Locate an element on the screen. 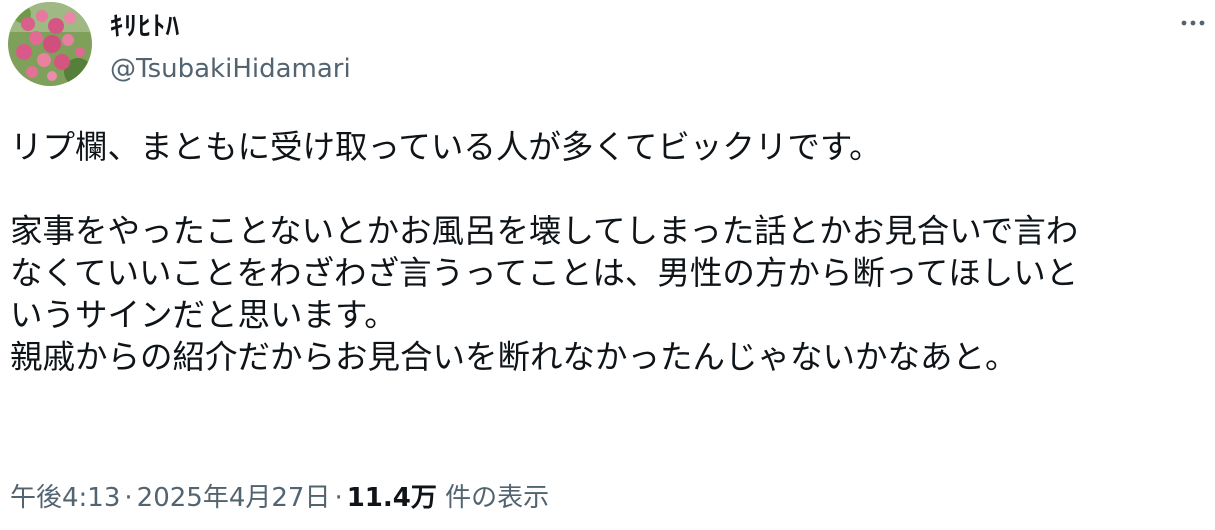 Image resolution: width=1215 pixels, height=530 pixels. tweet-date: 2025年4月27日 is located at coordinates (233, 498).